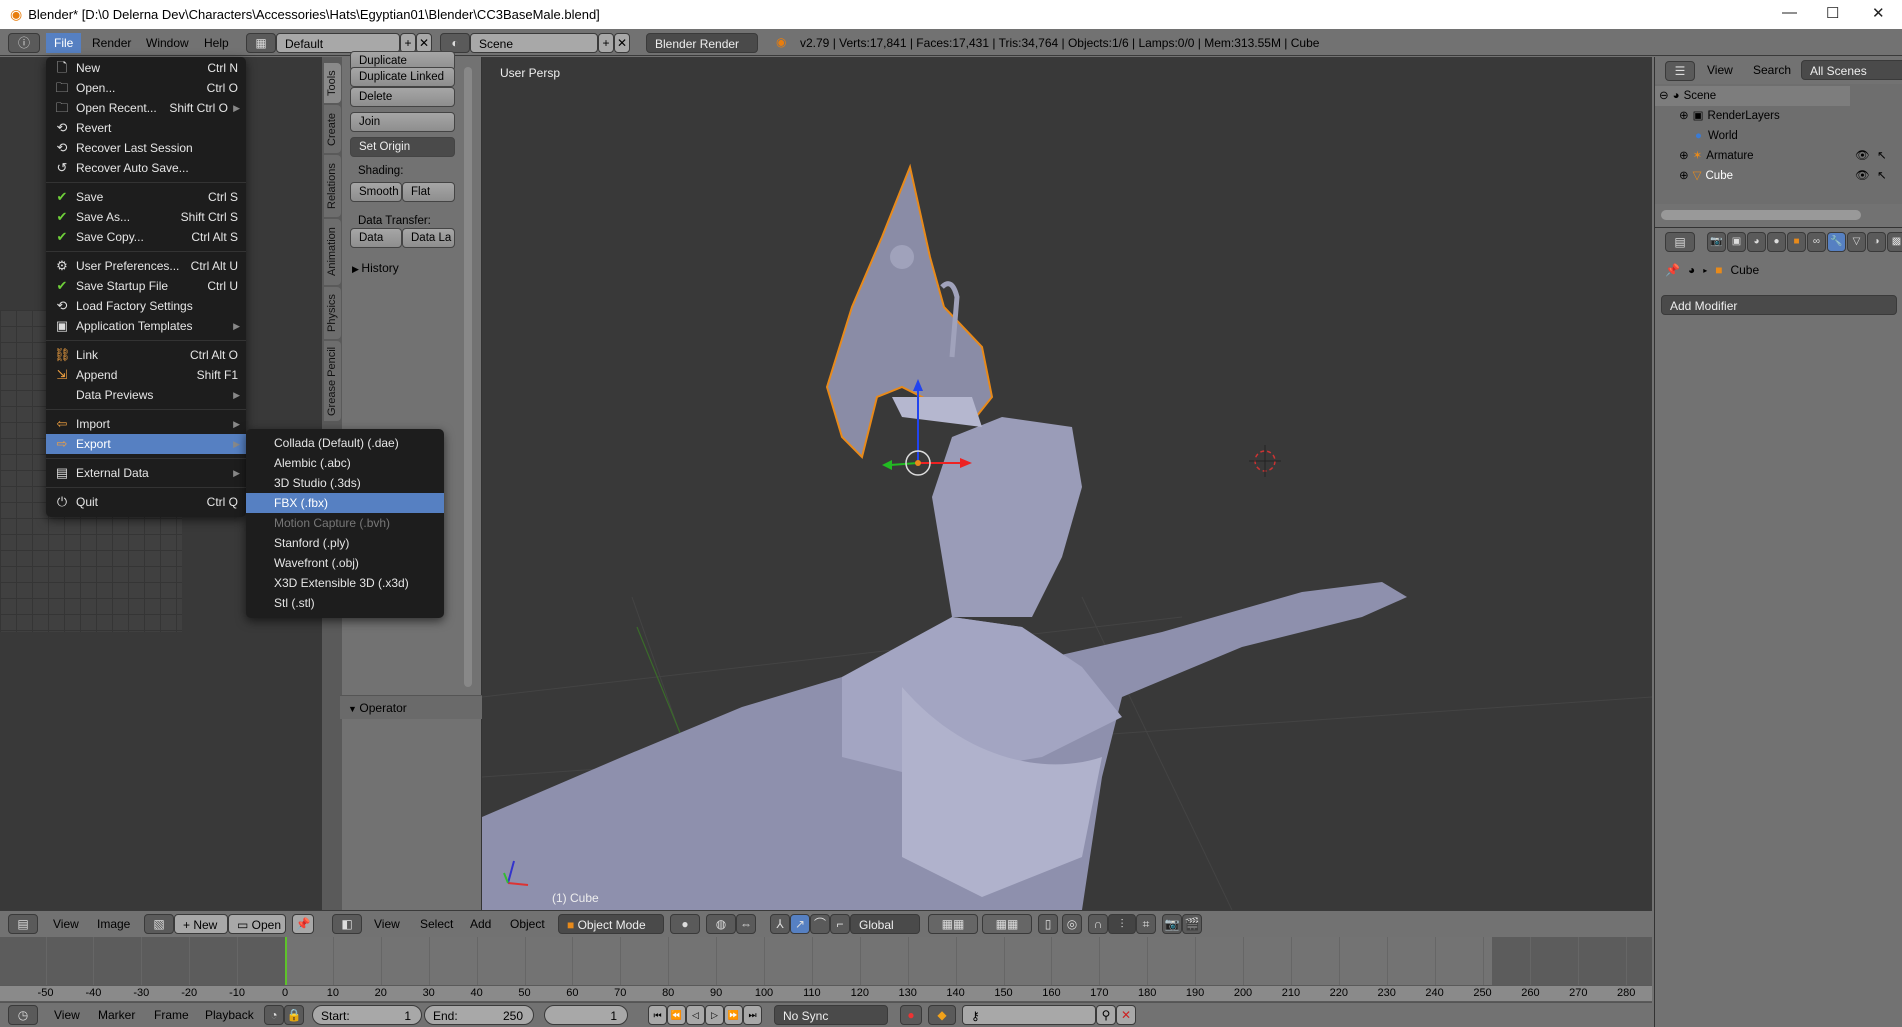  I want to click on play-reverse-icon: ◁, so click(695, 1015).